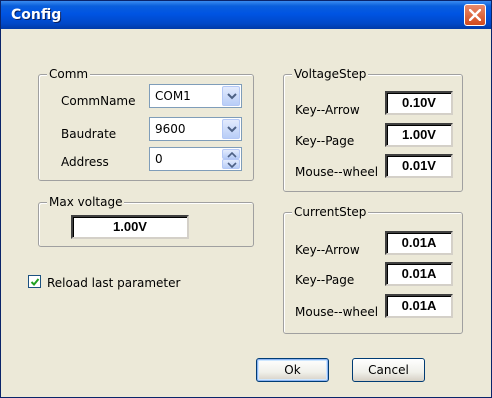  What do you see at coordinates (327, 110) in the screenshot?
I see `voltage-key-arrow-label: Key--Arrow` at bounding box center [327, 110].